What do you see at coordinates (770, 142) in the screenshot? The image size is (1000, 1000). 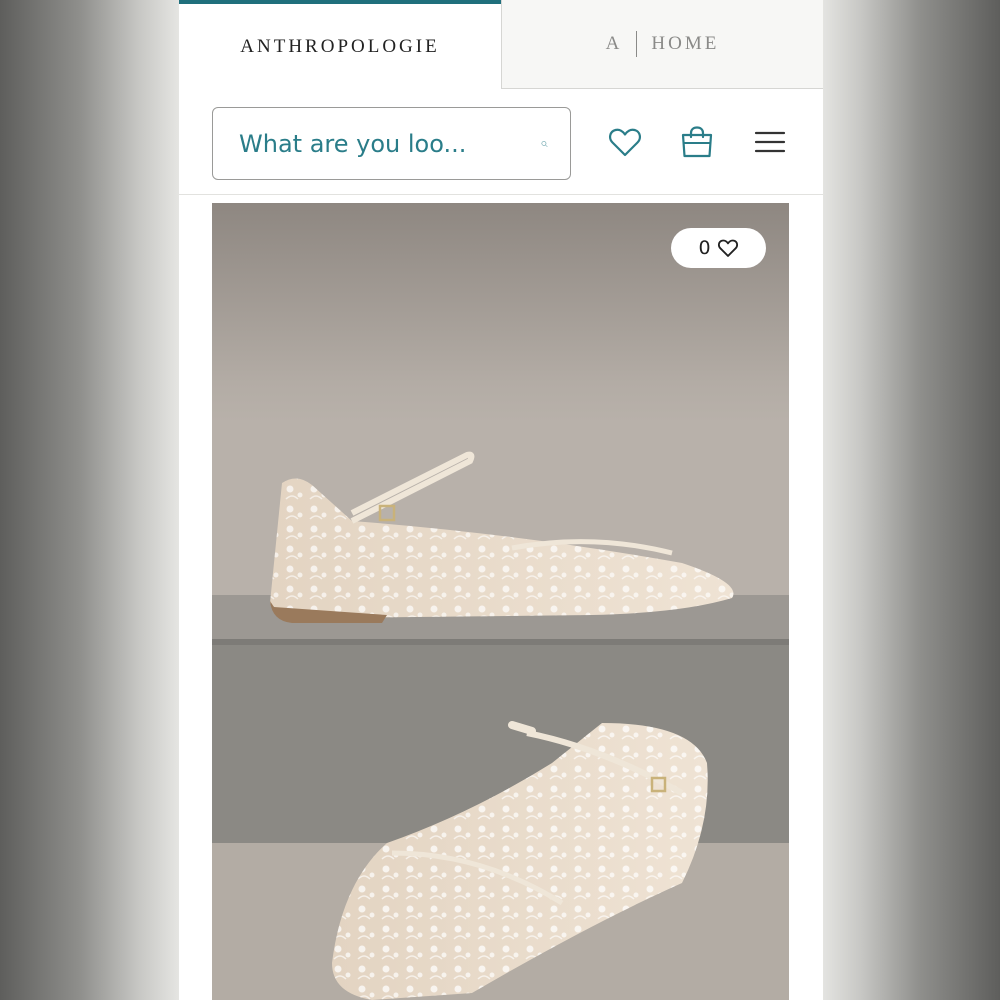 I see `hamburger-menu-icon` at bounding box center [770, 142].